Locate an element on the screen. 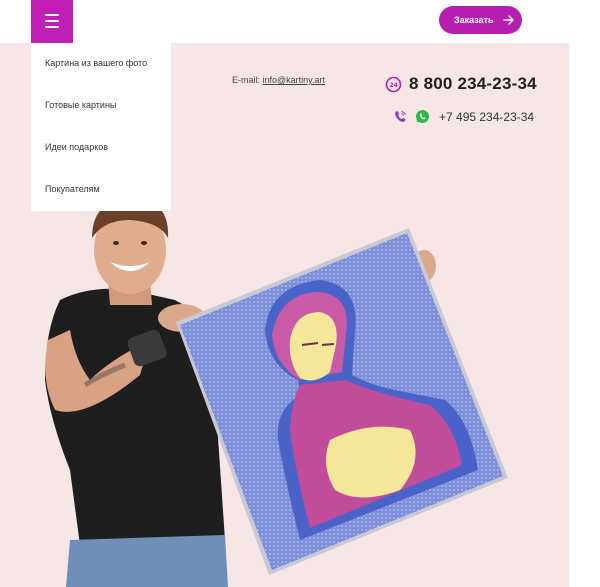 The height and width of the screenshot is (587, 600). phone-main: 24 8 800 234-23-34 is located at coordinates (461, 84).